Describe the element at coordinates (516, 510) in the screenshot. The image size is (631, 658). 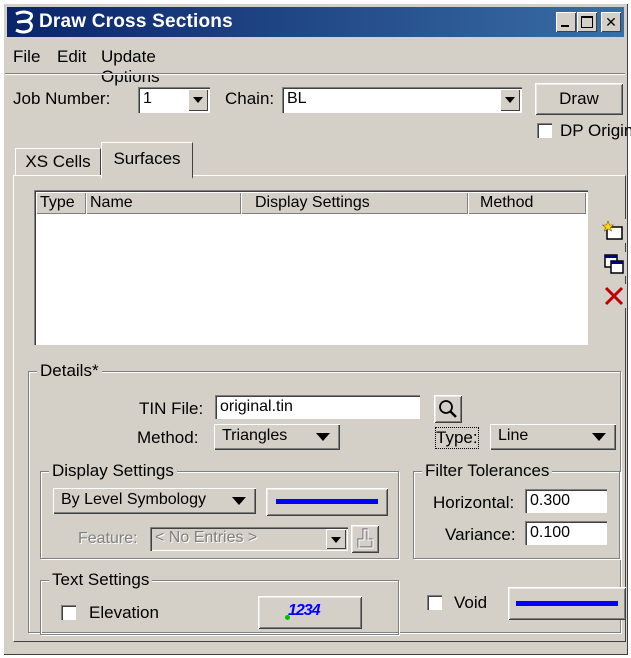
I see `filter-tolerances-group: Filter Tolerances` at that location.